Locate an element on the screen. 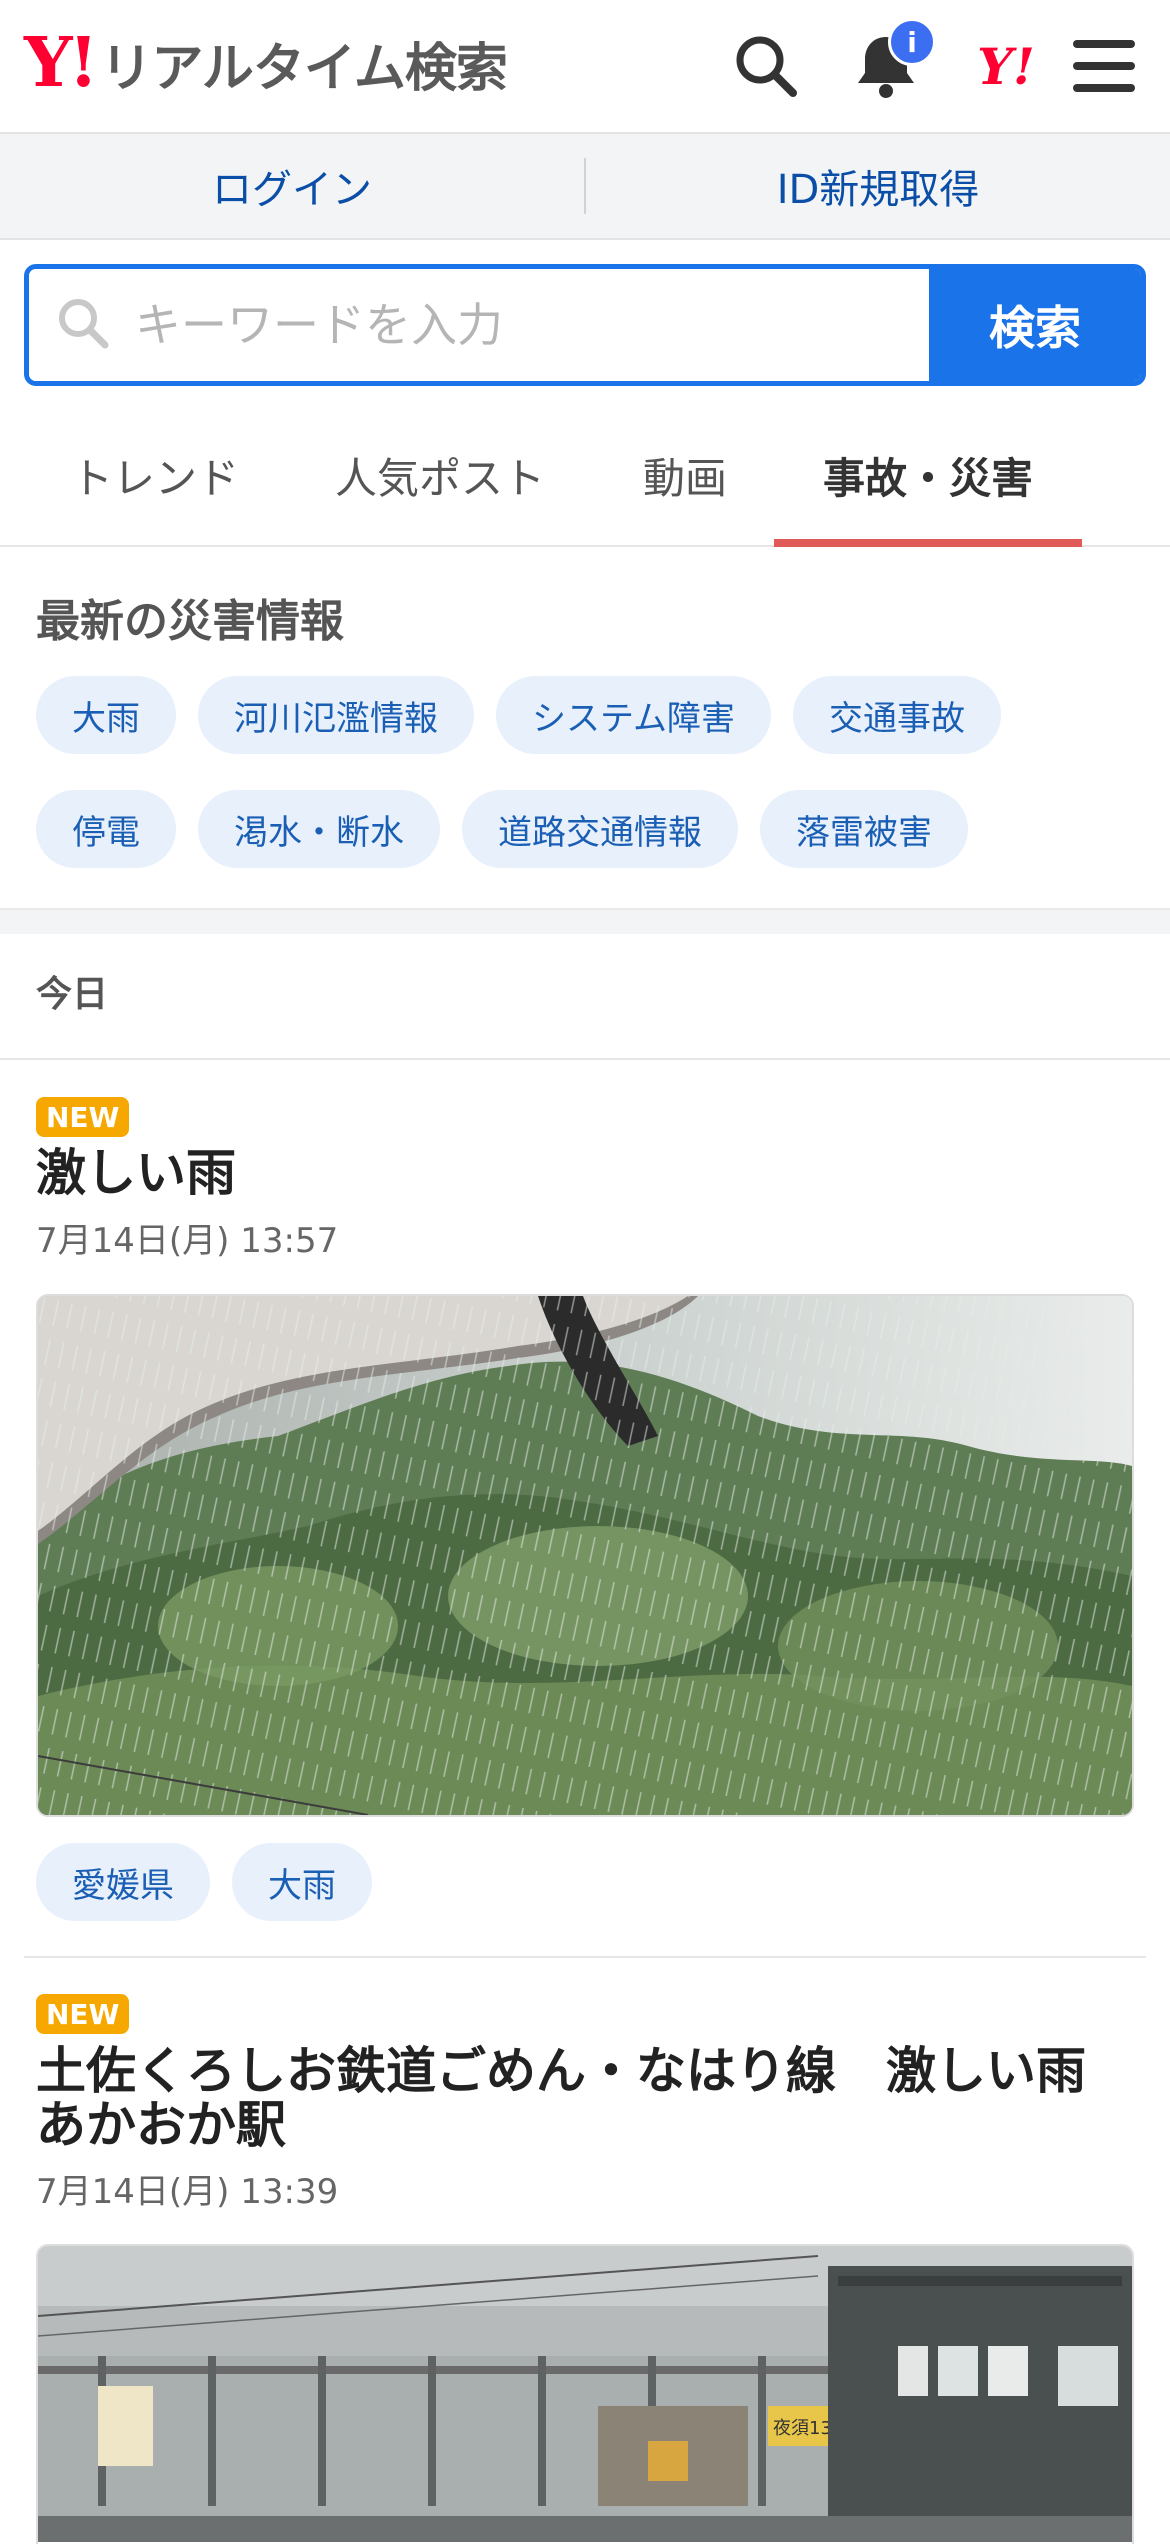 Image resolution: width=1170 pixels, height=2544 pixels. post-title: 激しい雨 is located at coordinates (586, 1173).